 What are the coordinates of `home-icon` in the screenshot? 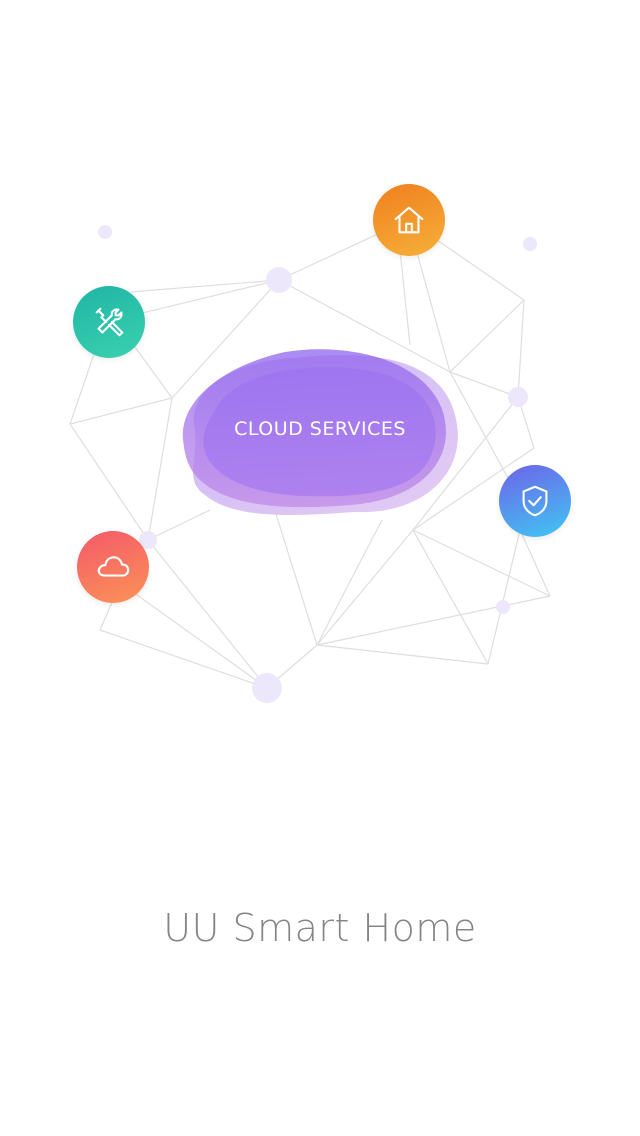 It's located at (409, 220).